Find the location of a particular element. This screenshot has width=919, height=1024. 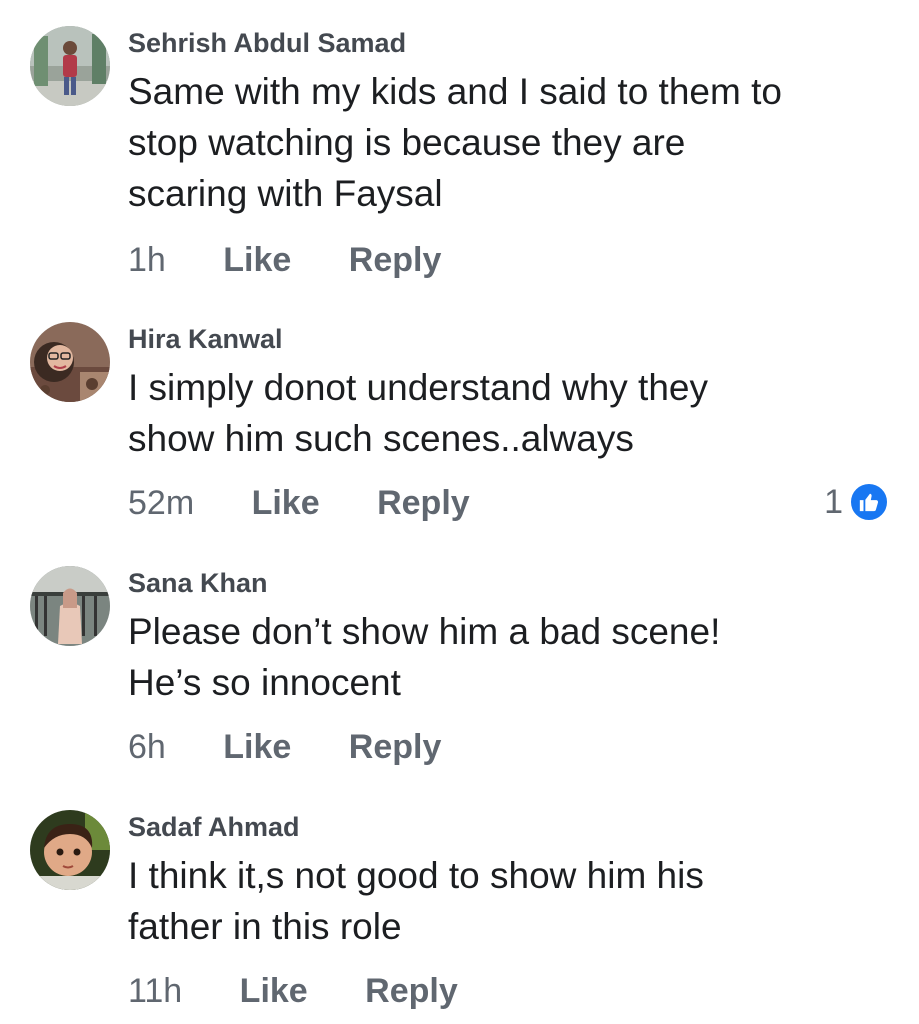

comment-text-line: He’s so innocent is located at coordinates (264, 682).